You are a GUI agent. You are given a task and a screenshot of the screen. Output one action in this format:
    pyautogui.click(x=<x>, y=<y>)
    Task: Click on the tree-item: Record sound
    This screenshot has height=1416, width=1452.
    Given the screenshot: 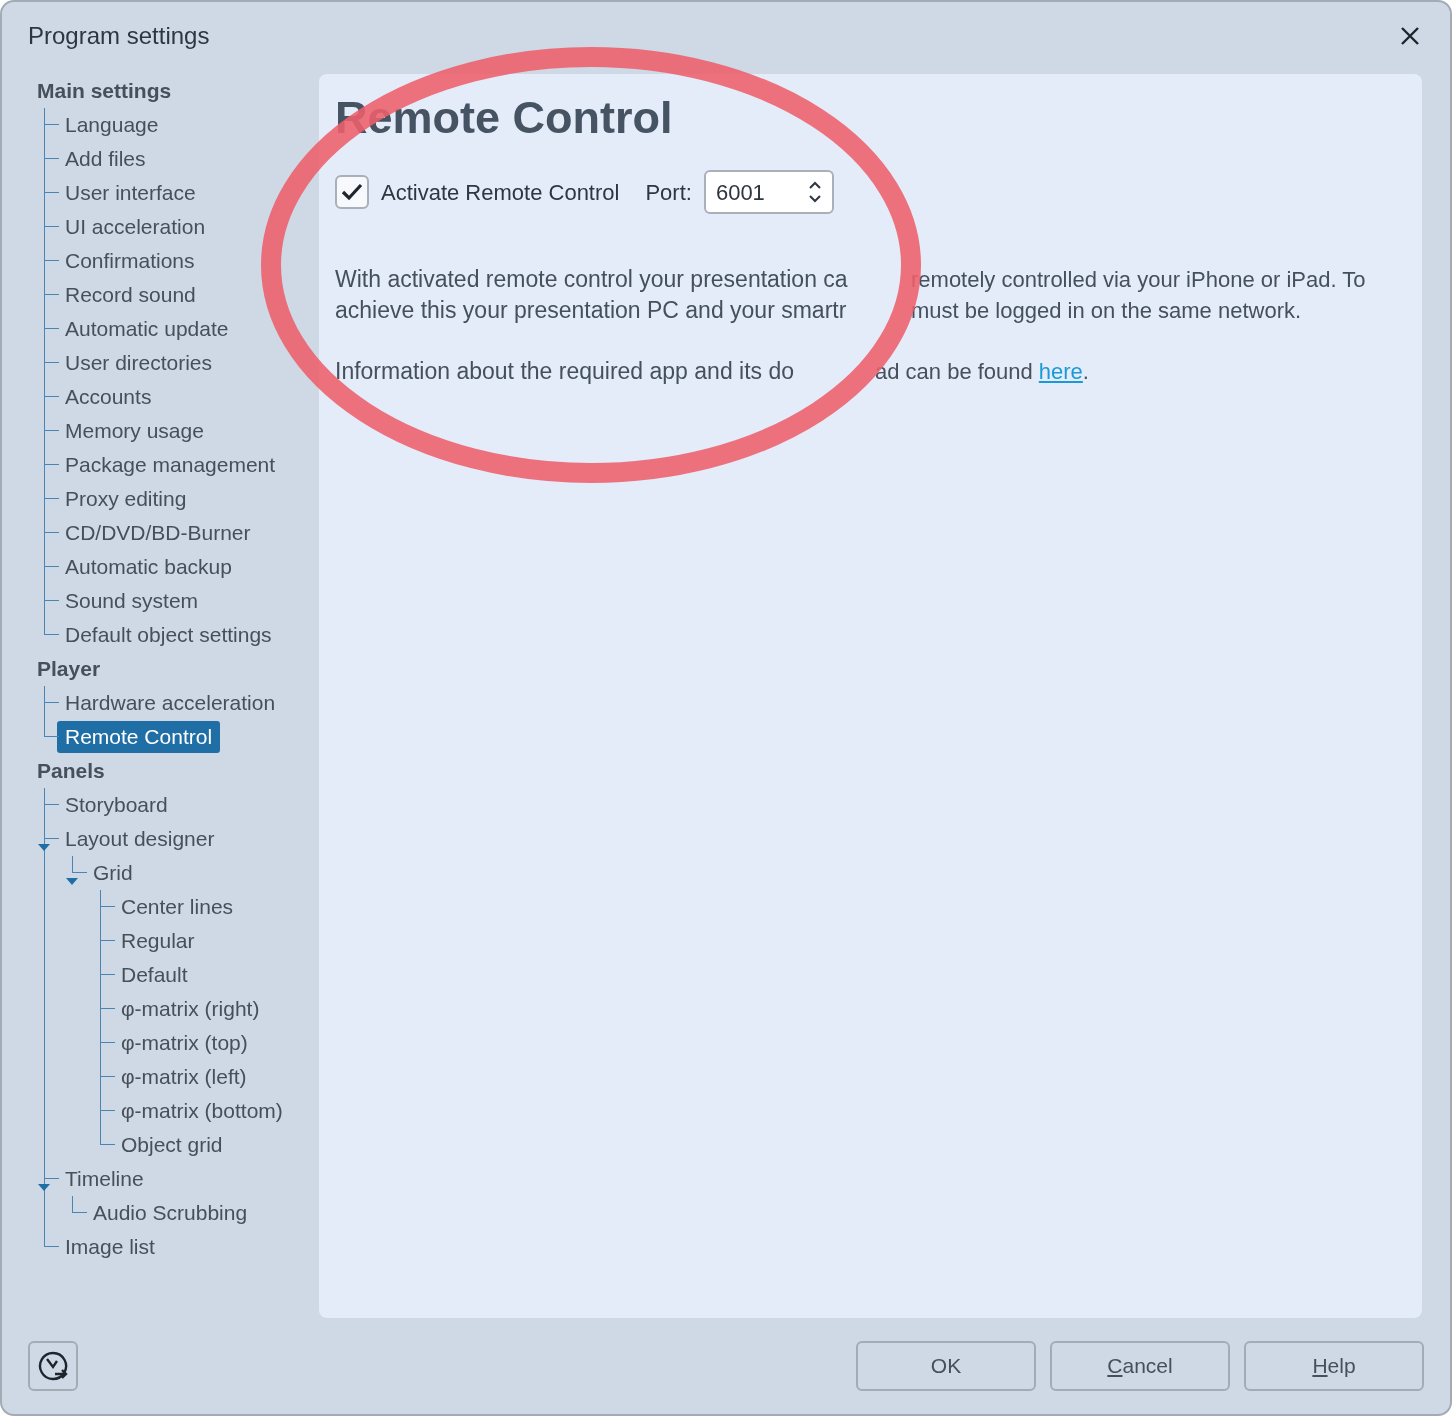 What is the action you would take?
    pyautogui.click(x=130, y=295)
    